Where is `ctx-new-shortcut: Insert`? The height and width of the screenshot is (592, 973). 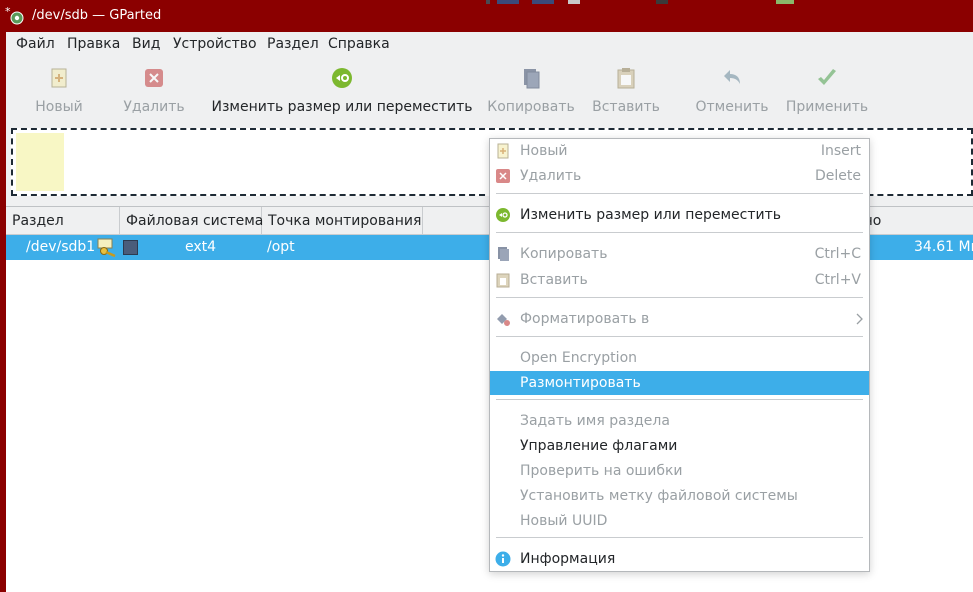 ctx-new-shortcut: Insert is located at coordinates (840, 151).